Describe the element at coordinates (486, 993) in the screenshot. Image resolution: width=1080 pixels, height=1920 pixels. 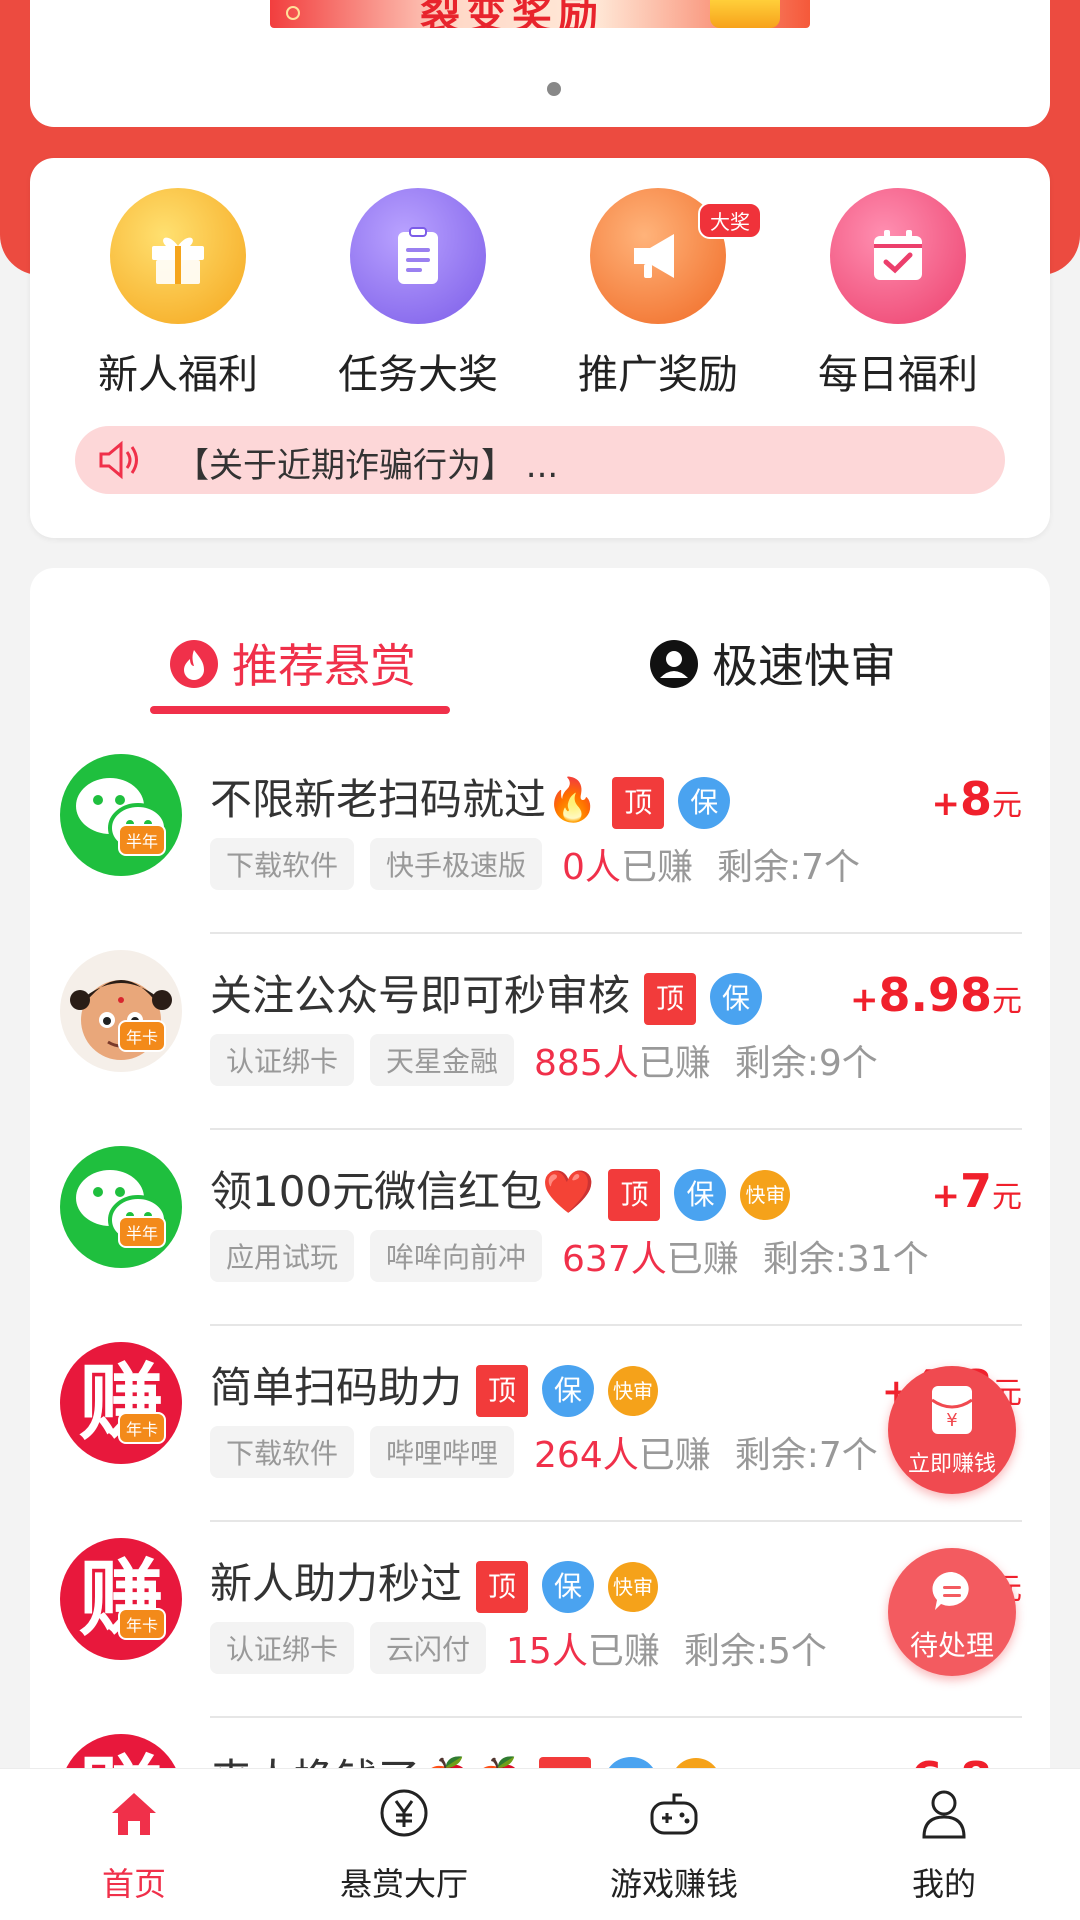
I see `task-title: 关注公众号即可秒审核顶保` at that location.